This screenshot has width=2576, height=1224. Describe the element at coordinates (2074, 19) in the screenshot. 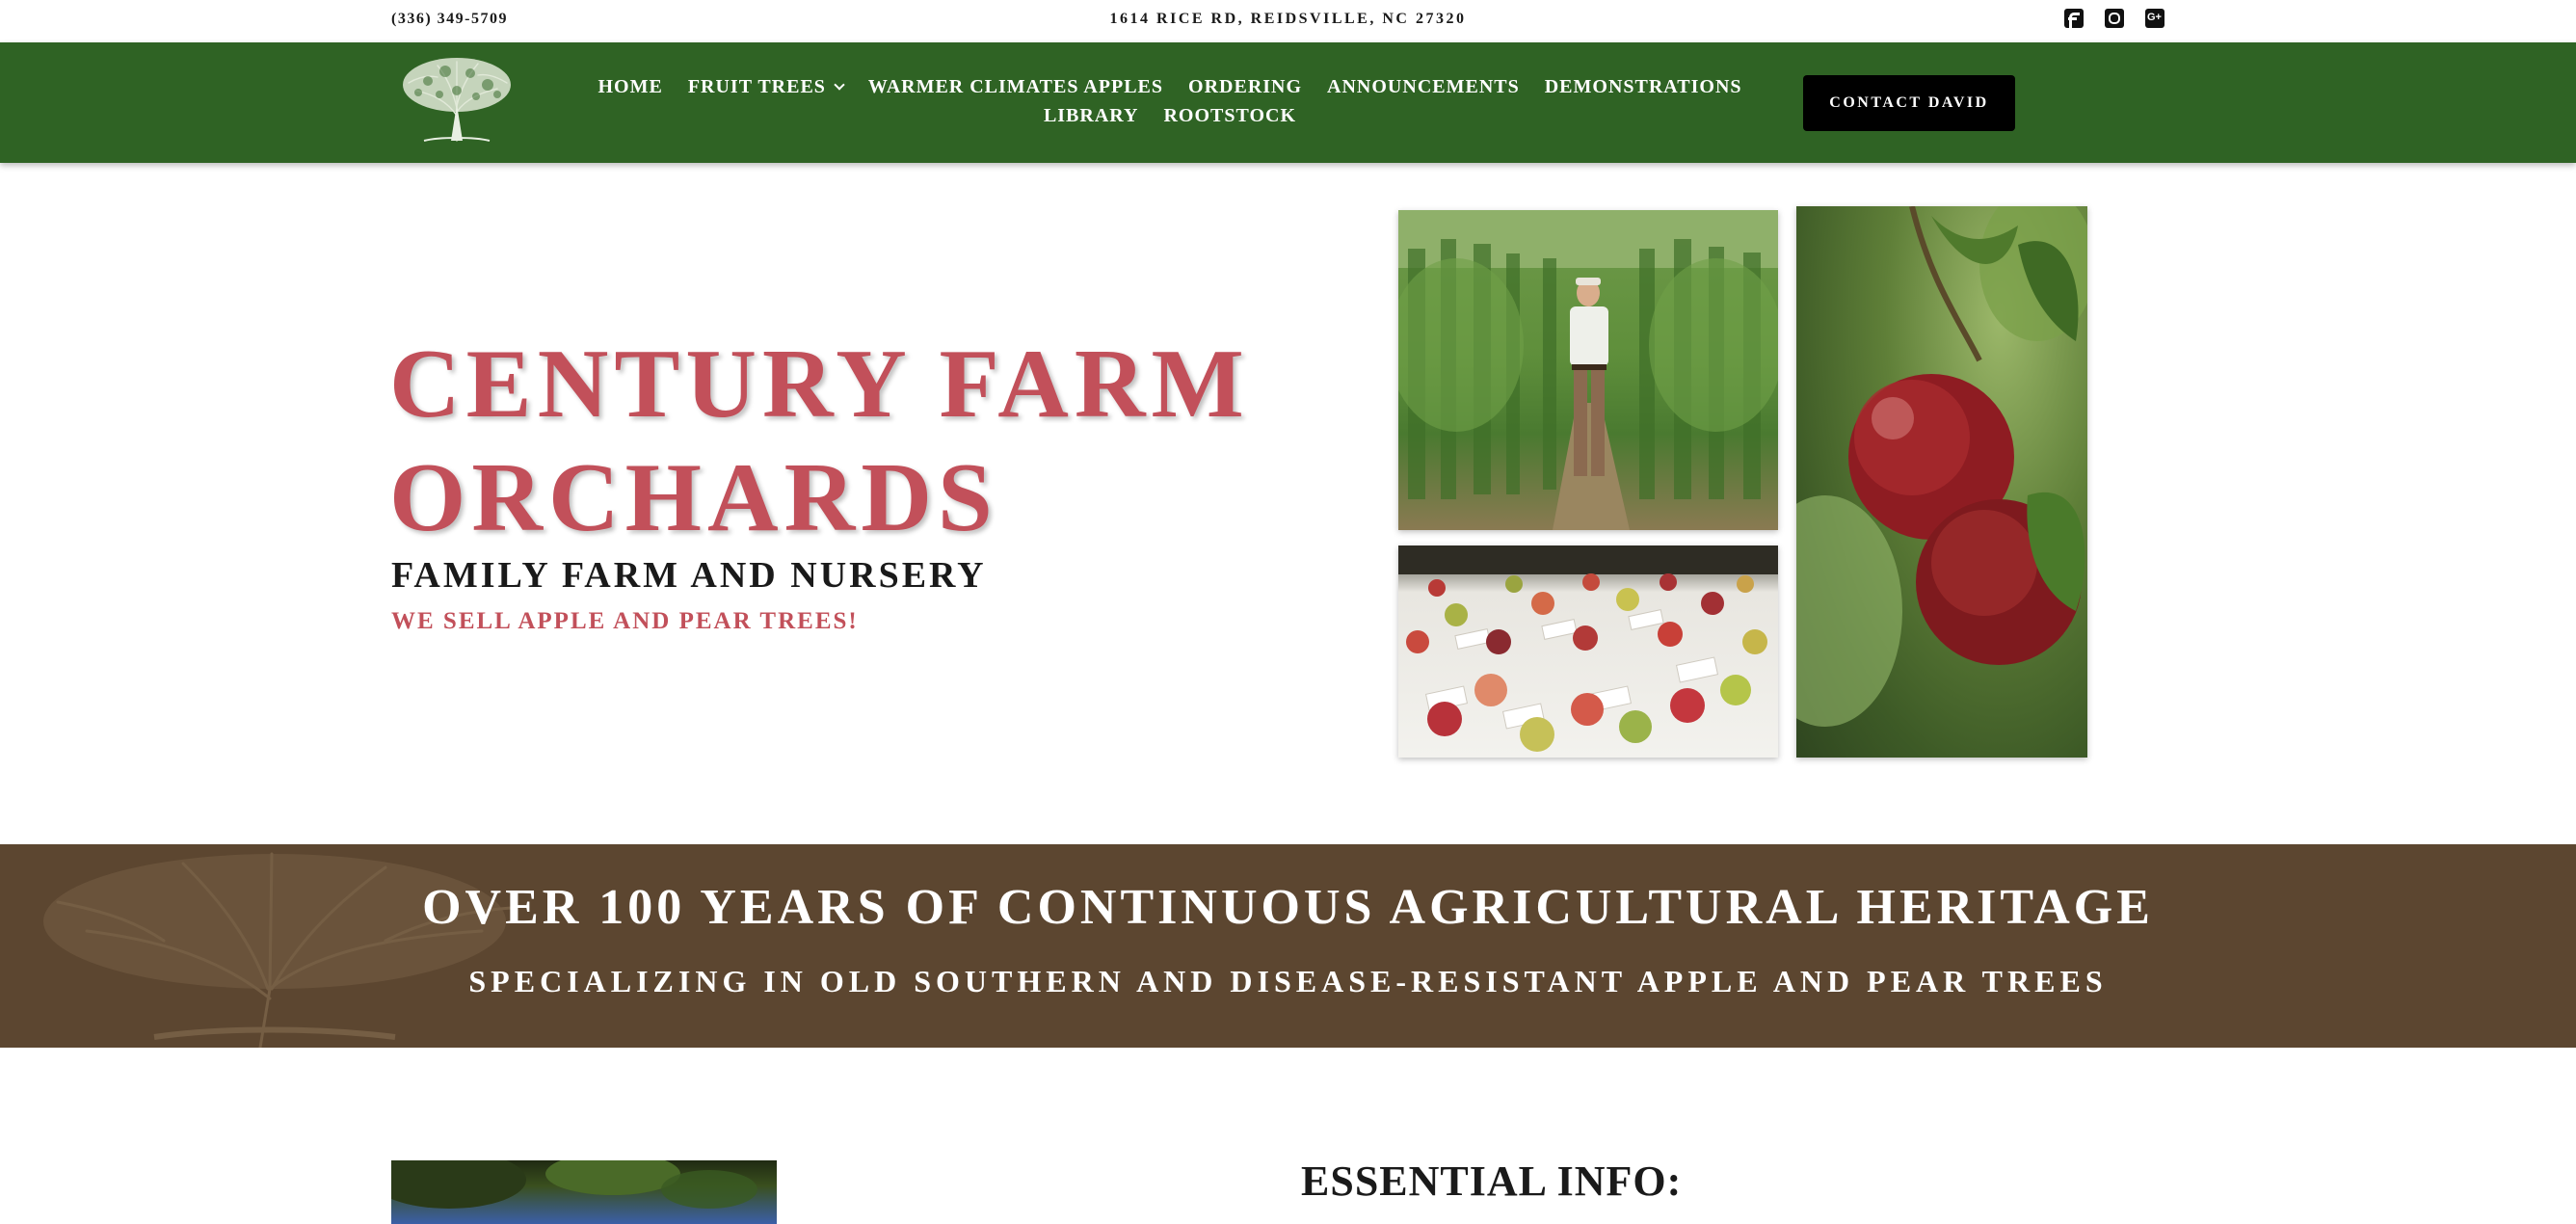

I see `facebook-icon` at that location.